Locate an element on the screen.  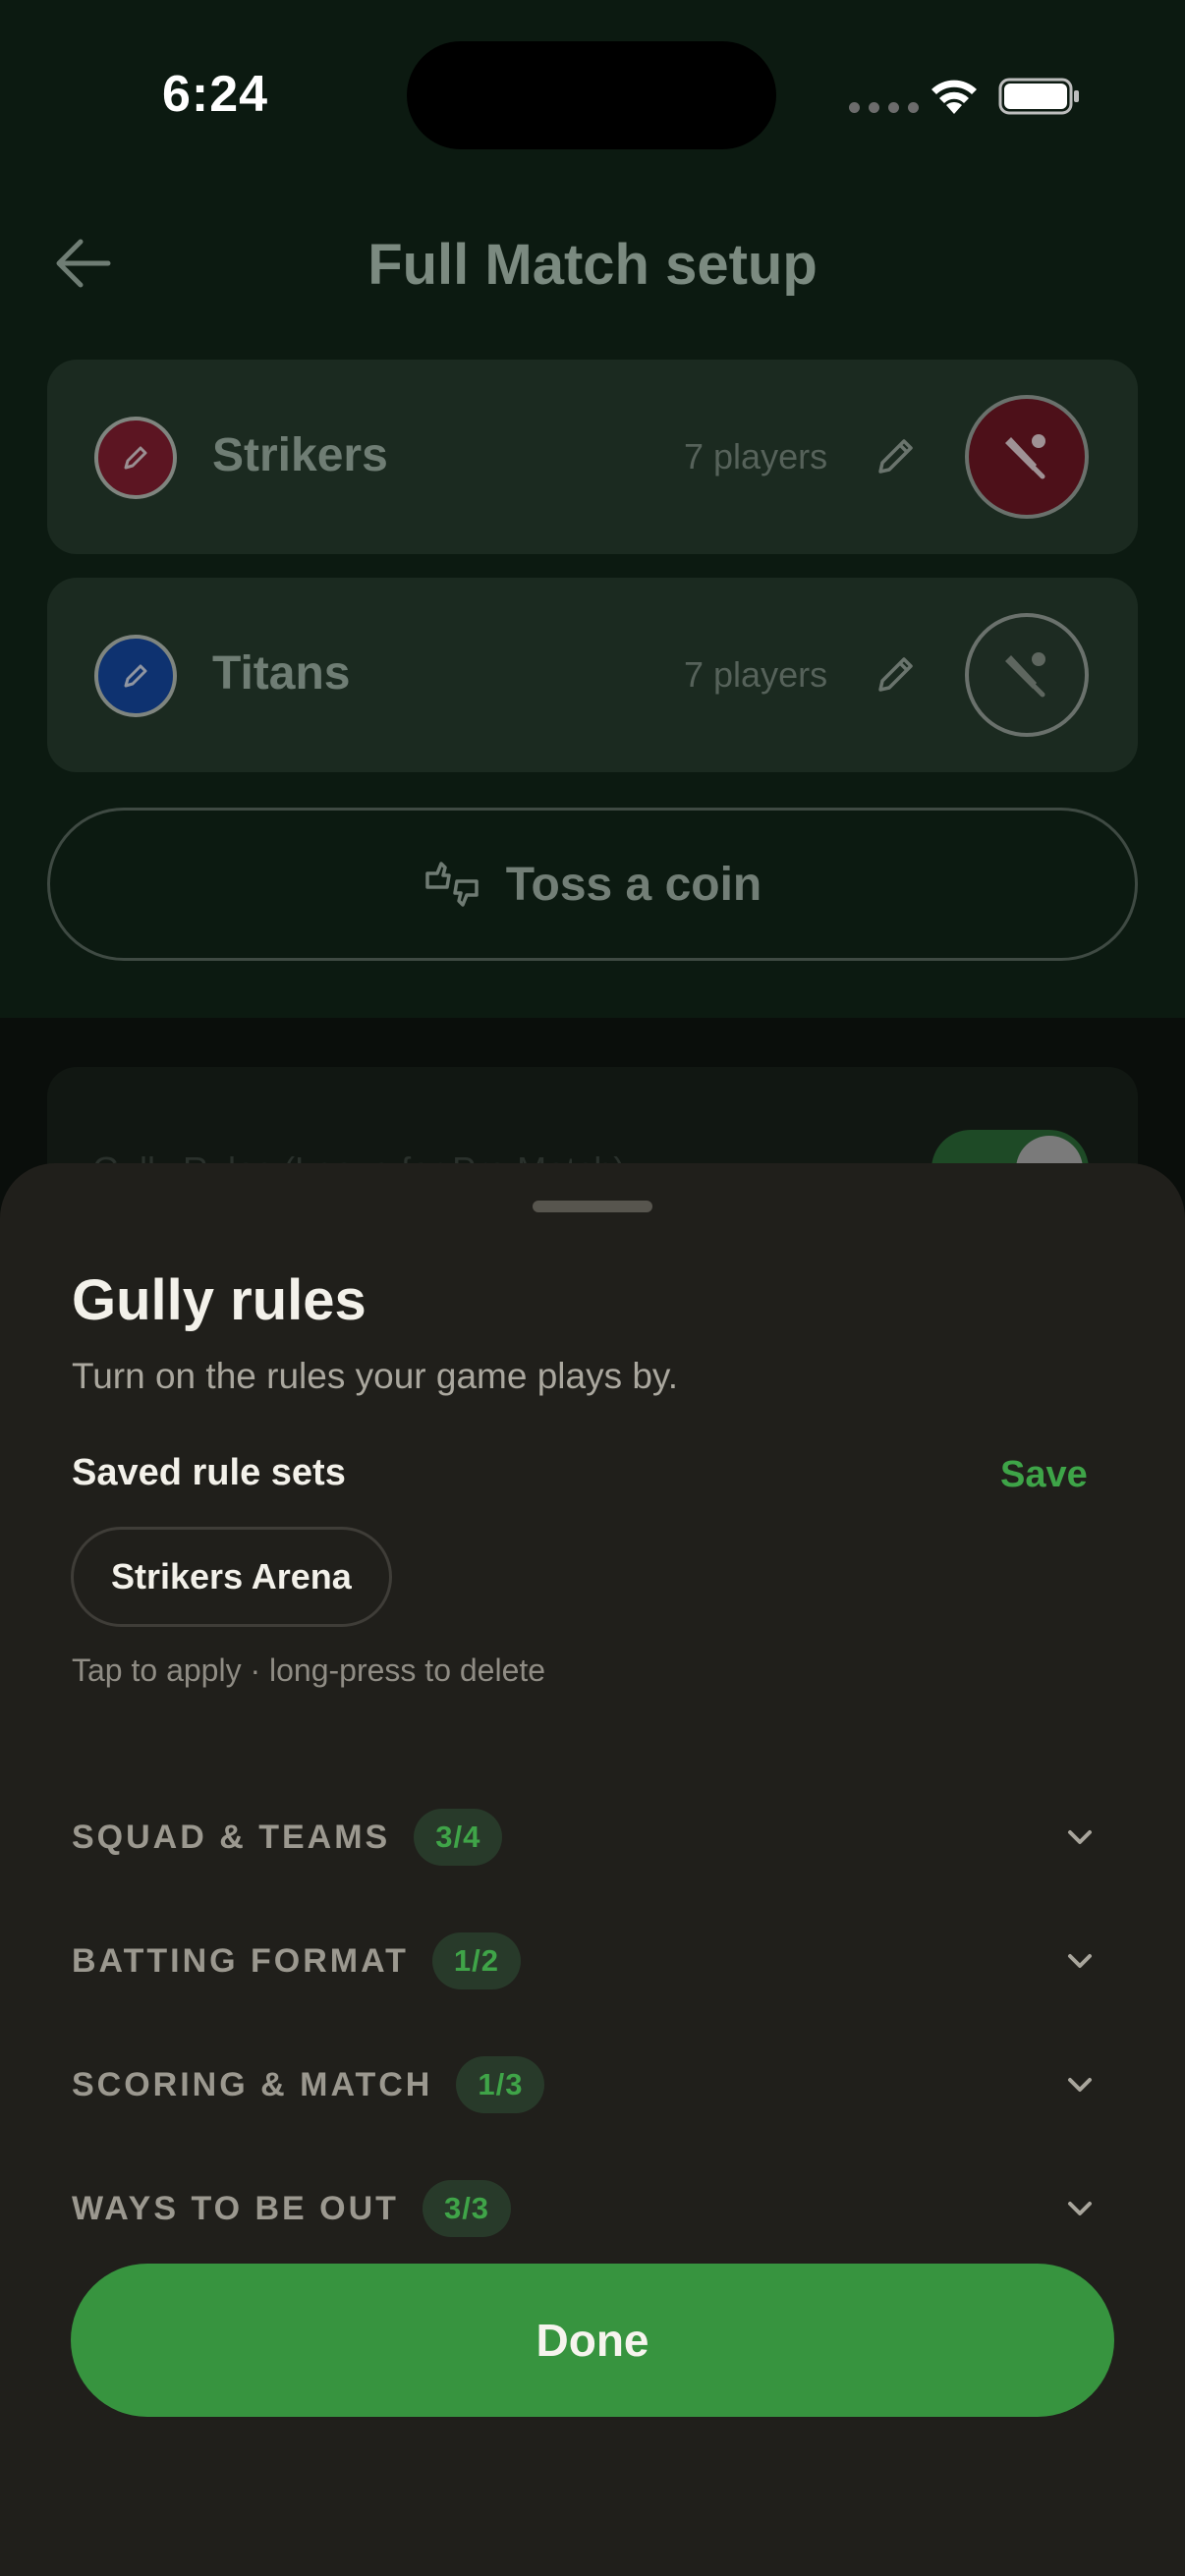
sheet-grabber is located at coordinates (592, 1206).